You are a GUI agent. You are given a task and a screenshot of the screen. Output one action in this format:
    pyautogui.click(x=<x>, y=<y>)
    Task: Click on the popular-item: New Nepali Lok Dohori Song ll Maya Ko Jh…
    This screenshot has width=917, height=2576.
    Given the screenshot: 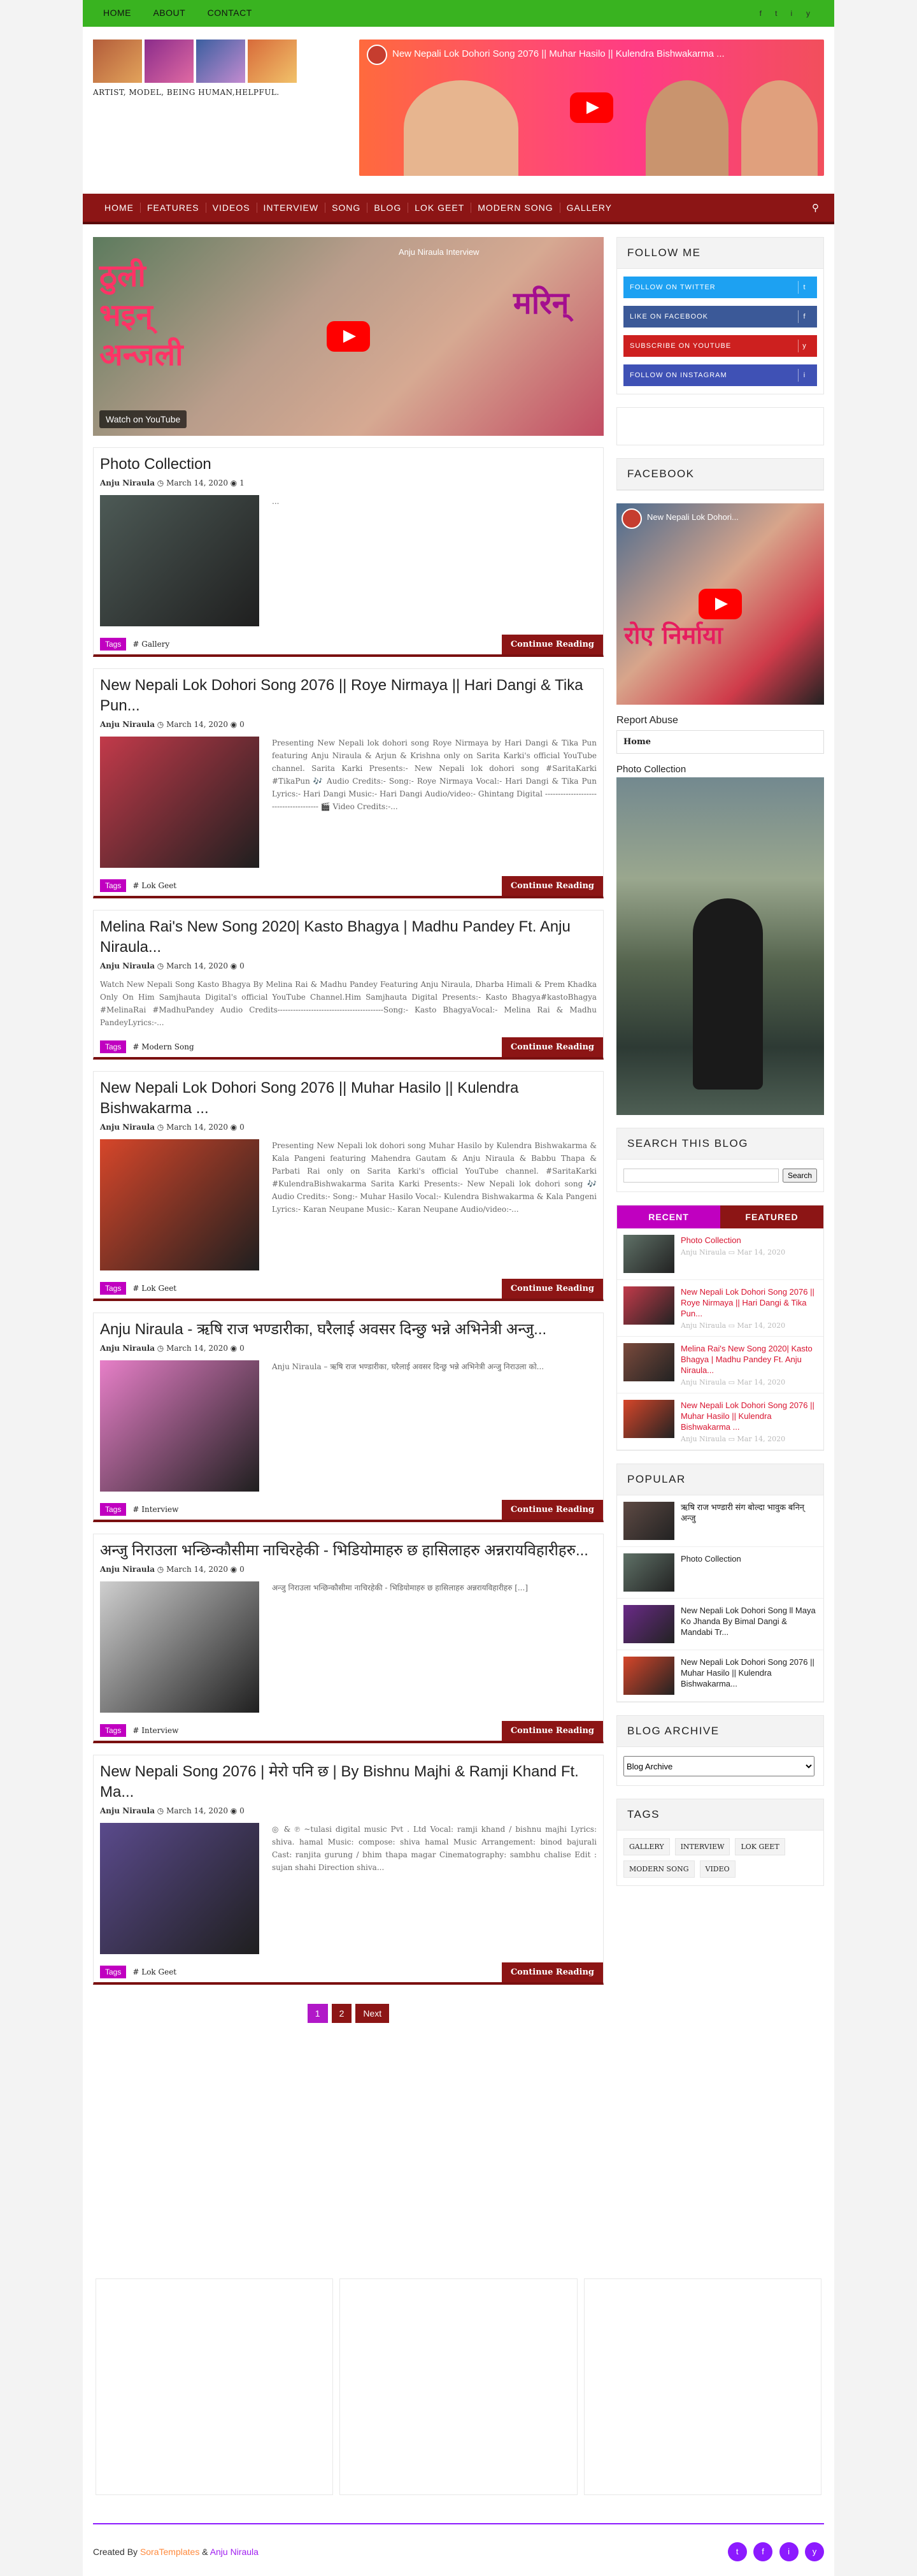 What is the action you would take?
    pyautogui.click(x=720, y=1624)
    